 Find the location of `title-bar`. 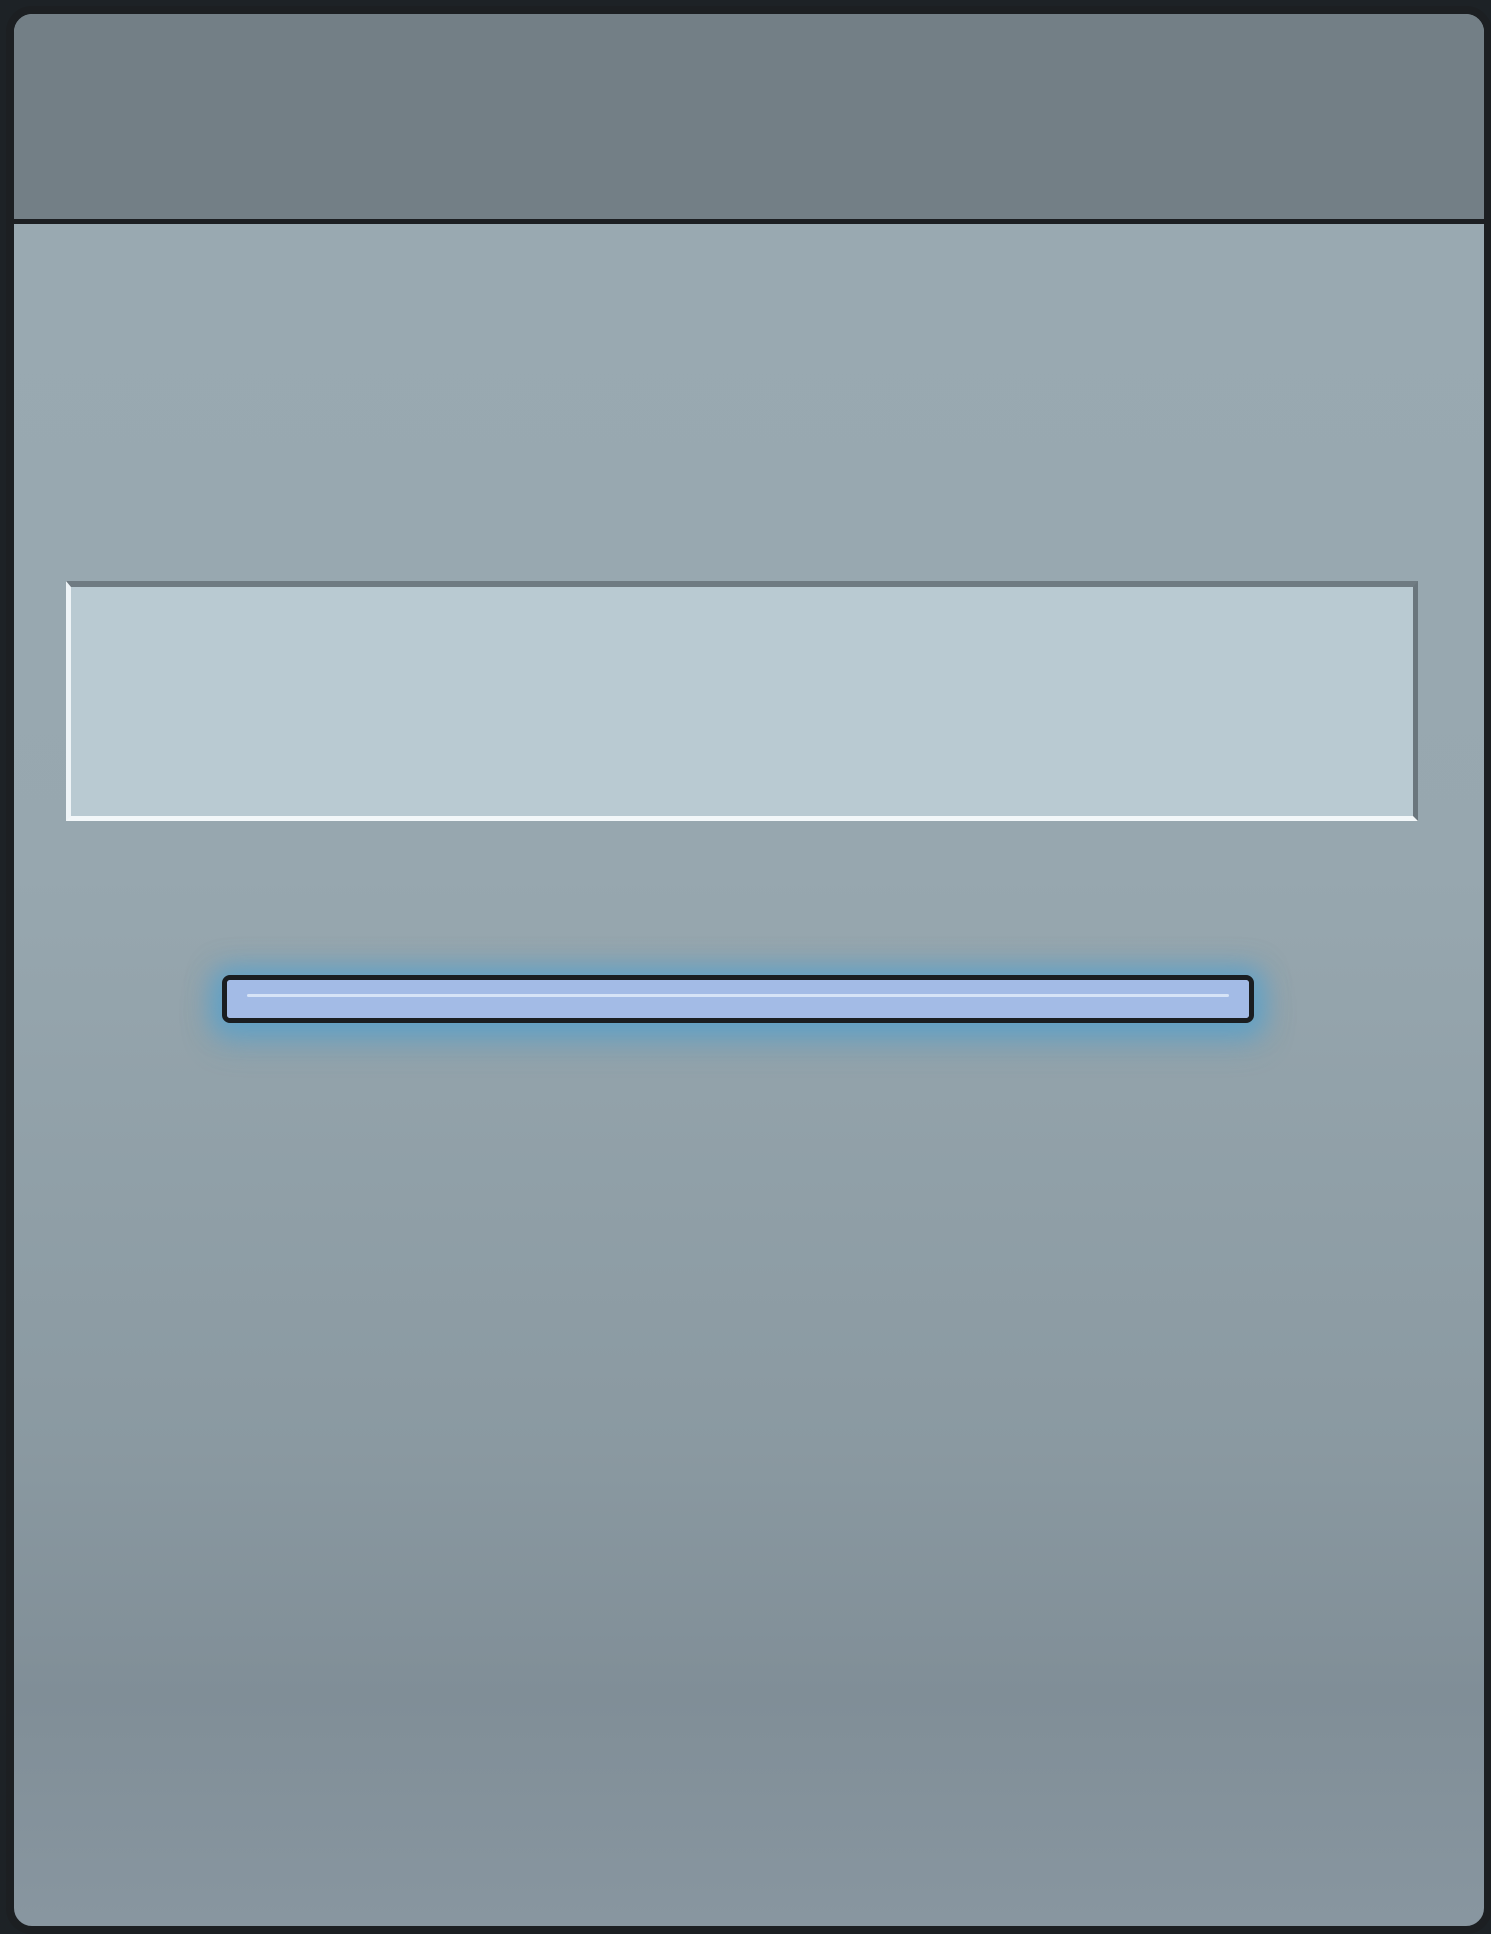

title-bar is located at coordinates (749, 119).